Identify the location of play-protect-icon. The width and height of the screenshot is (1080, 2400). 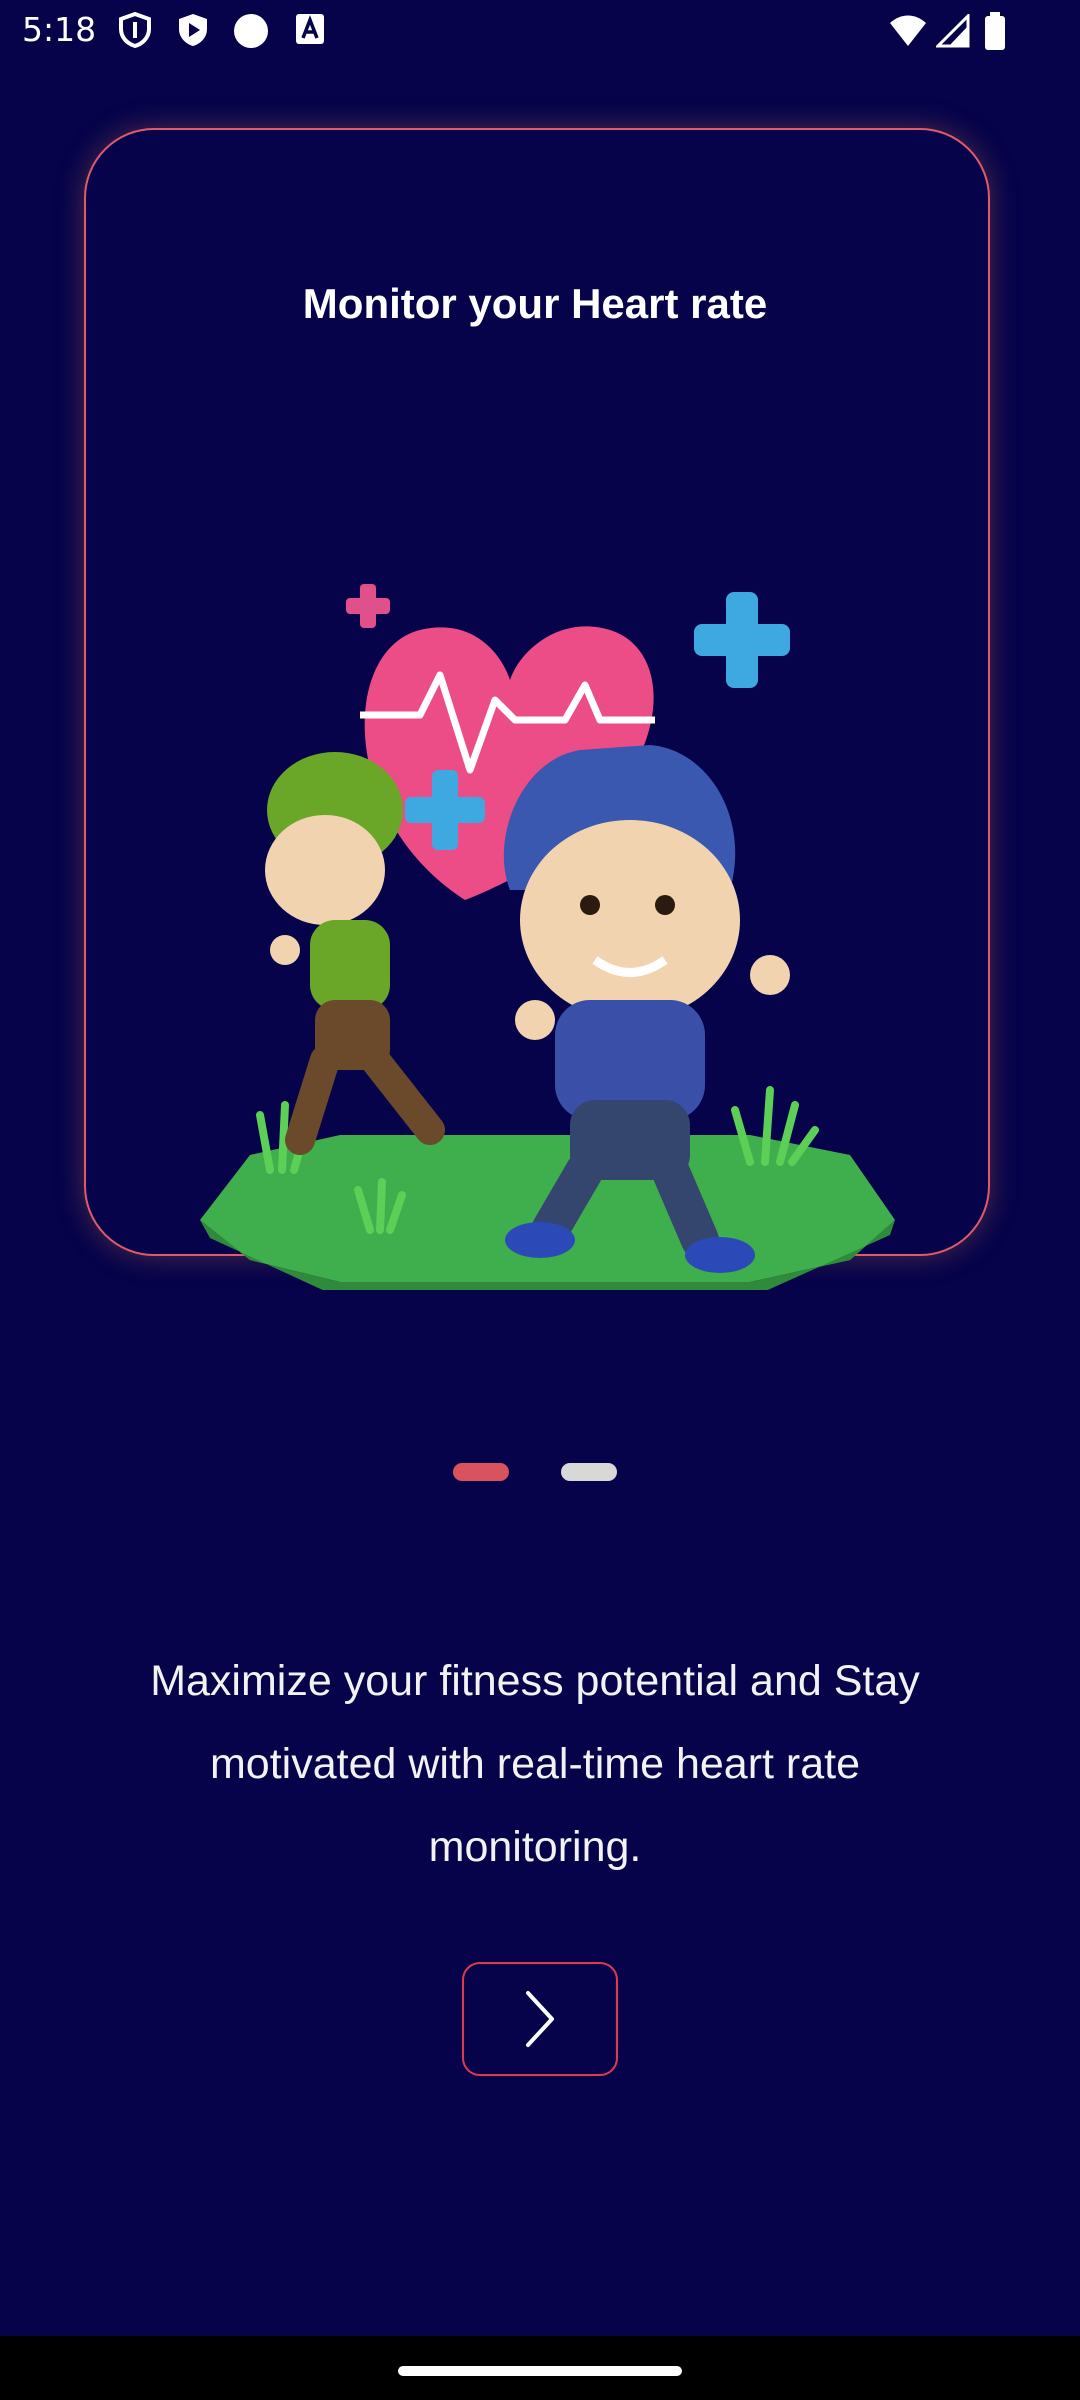
(193, 30).